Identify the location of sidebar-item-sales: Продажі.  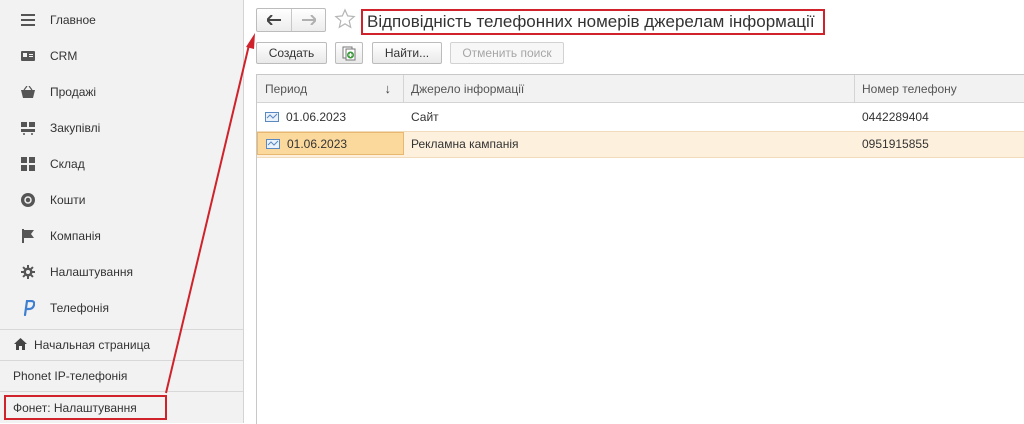
(121, 92).